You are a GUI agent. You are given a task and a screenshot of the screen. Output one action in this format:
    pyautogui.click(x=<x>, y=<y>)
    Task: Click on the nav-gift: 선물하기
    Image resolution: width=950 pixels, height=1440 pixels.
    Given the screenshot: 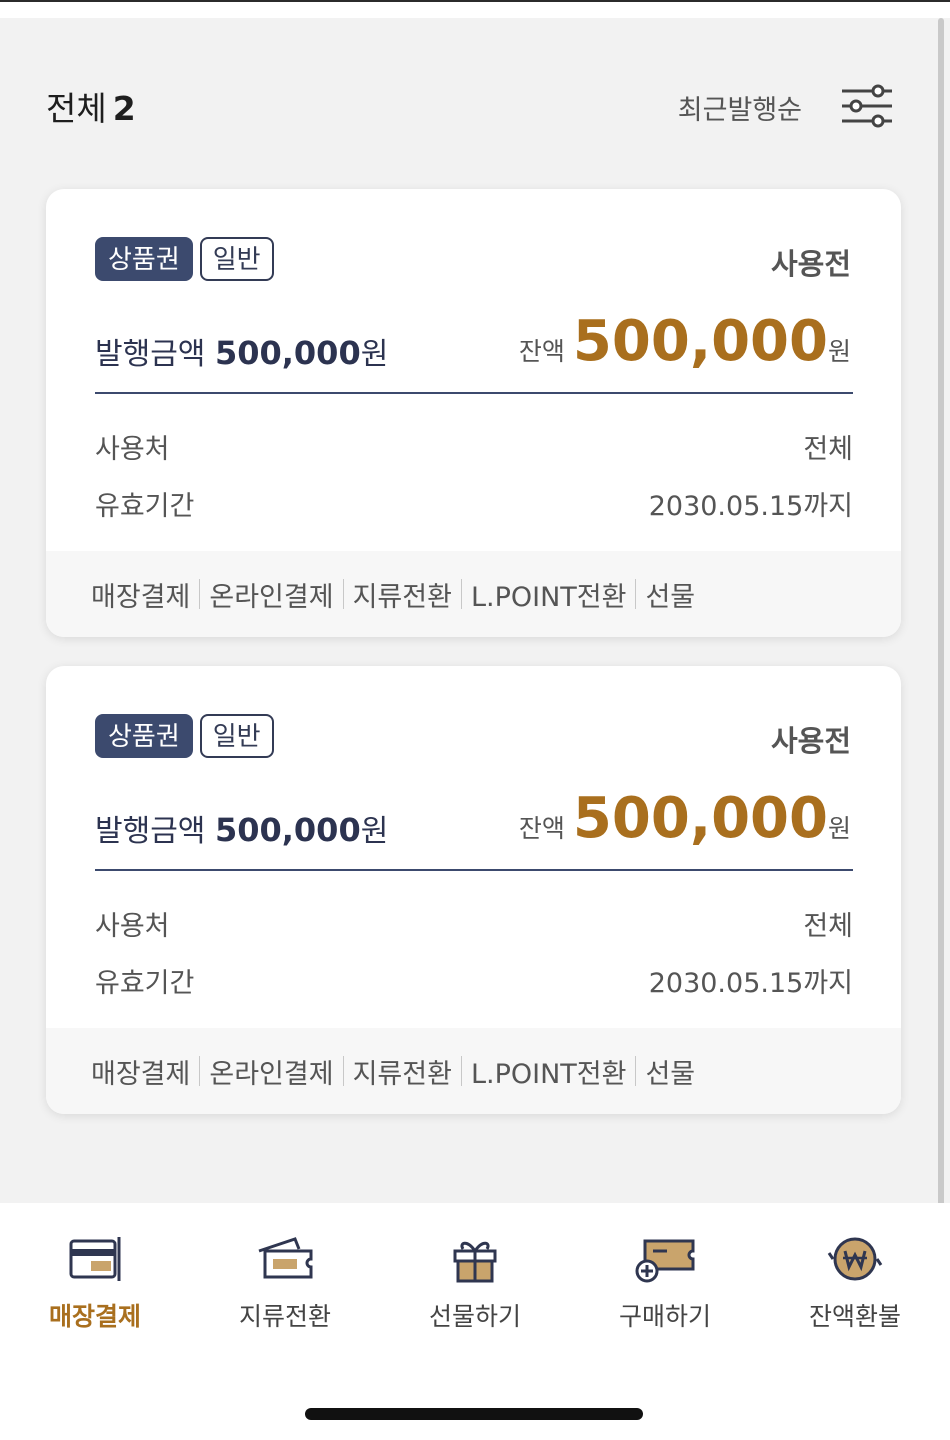 What is the action you would take?
    pyautogui.click(x=475, y=1283)
    